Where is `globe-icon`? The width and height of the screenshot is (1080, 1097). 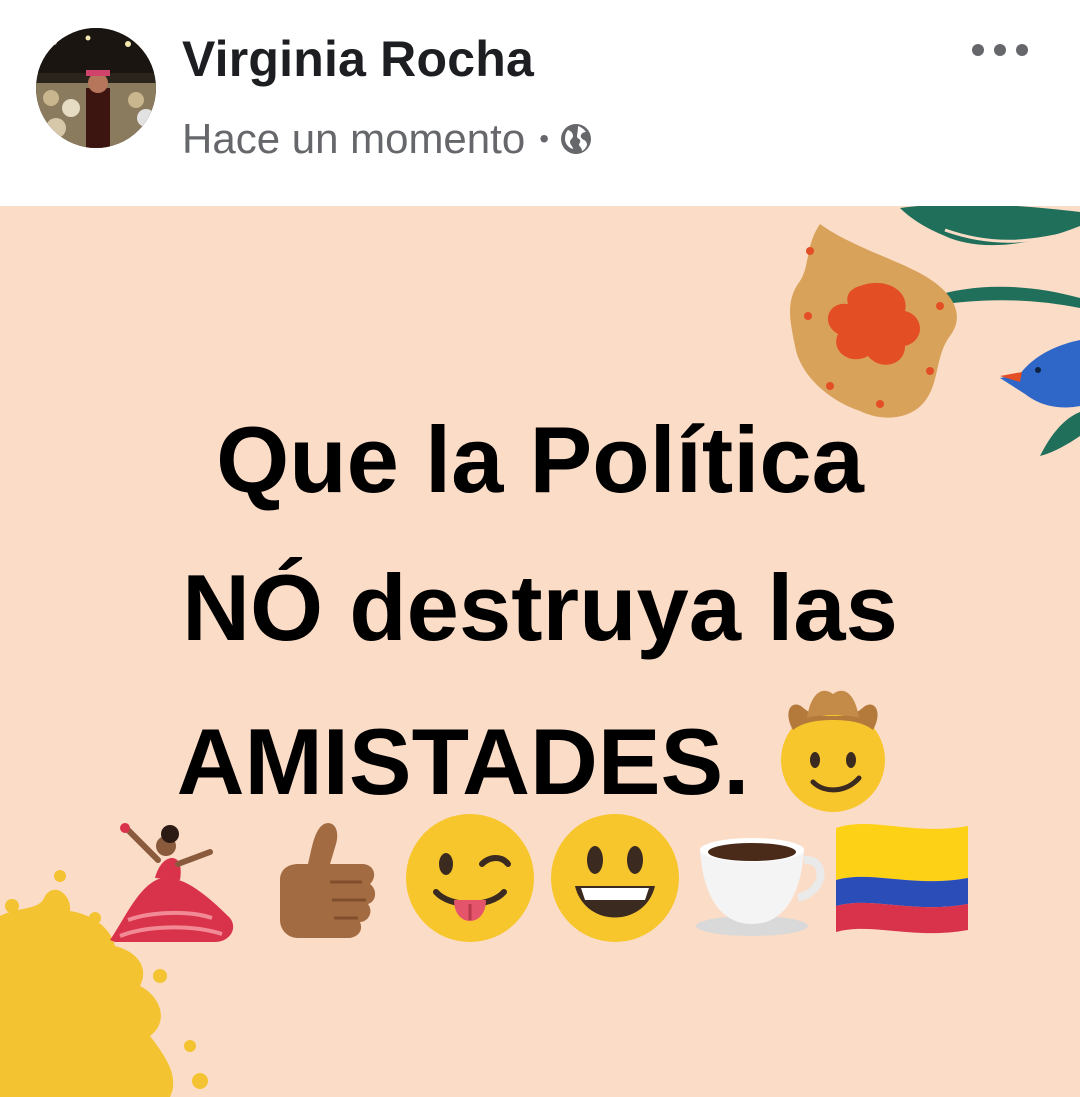 globe-icon is located at coordinates (576, 139).